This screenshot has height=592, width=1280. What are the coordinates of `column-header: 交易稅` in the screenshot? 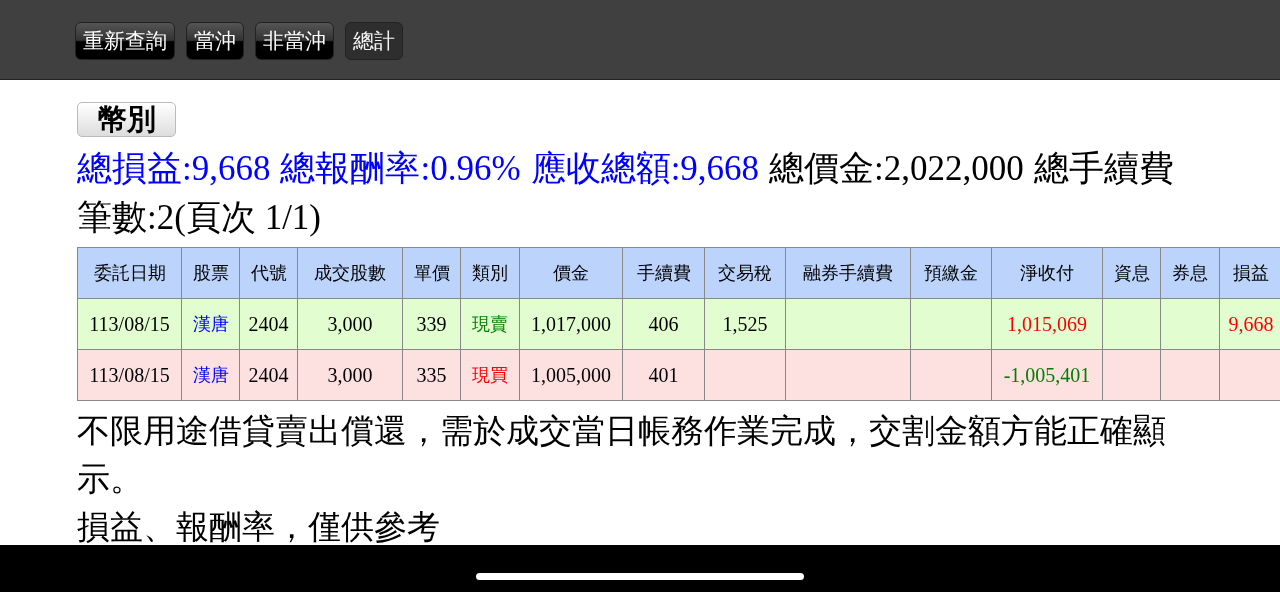 It's located at (745, 273).